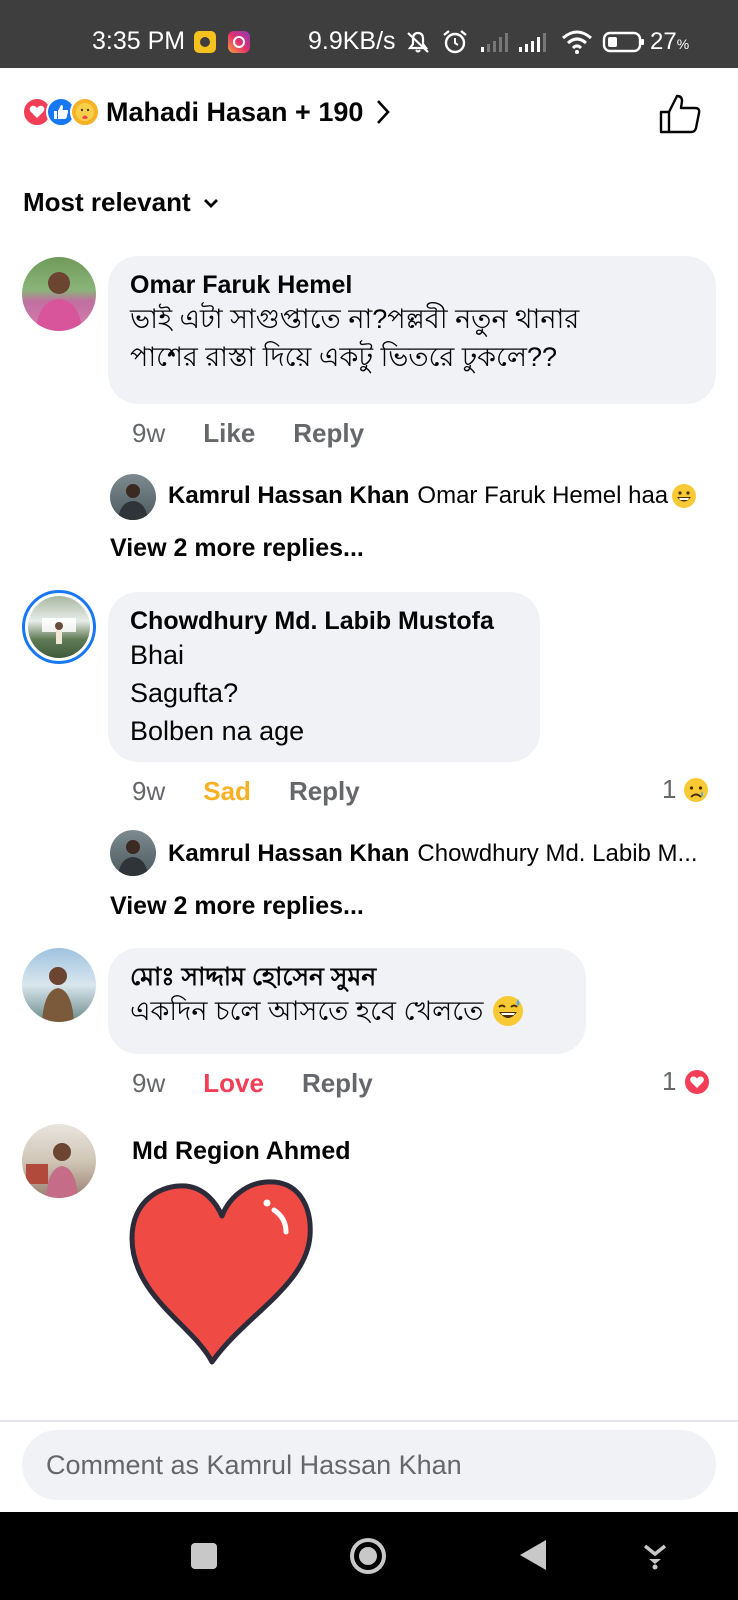 This screenshot has height=1600, width=738. What do you see at coordinates (157, 655) in the screenshot?
I see `comment-text: Bhai` at bounding box center [157, 655].